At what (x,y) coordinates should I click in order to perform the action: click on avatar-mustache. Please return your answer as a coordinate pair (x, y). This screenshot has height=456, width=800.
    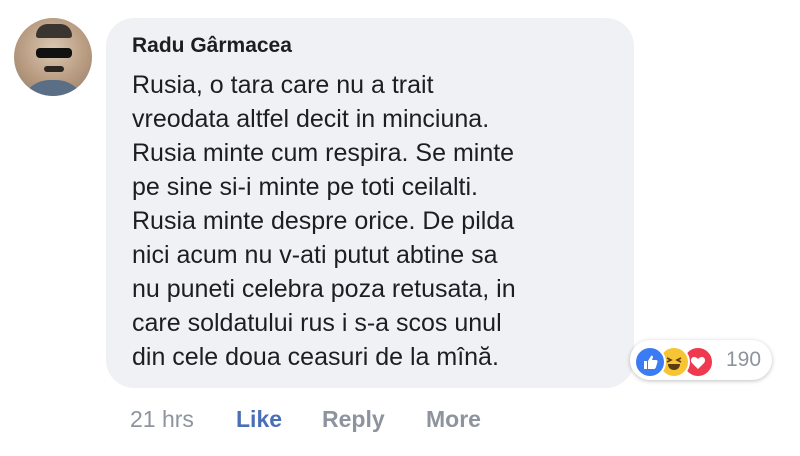
    Looking at the image, I should click on (54, 69).